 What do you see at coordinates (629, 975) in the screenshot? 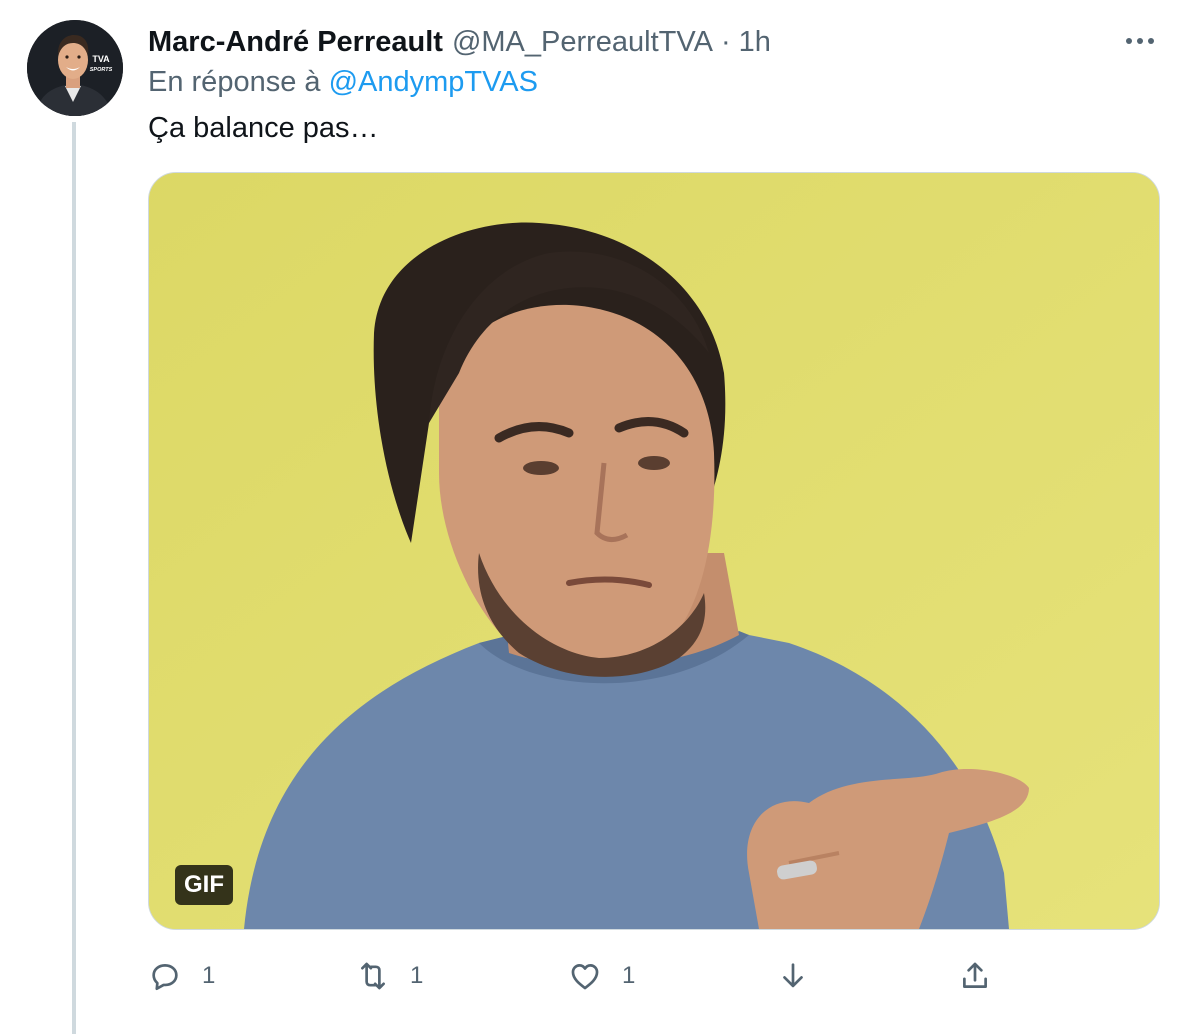
I see `like-count: 1` at bounding box center [629, 975].